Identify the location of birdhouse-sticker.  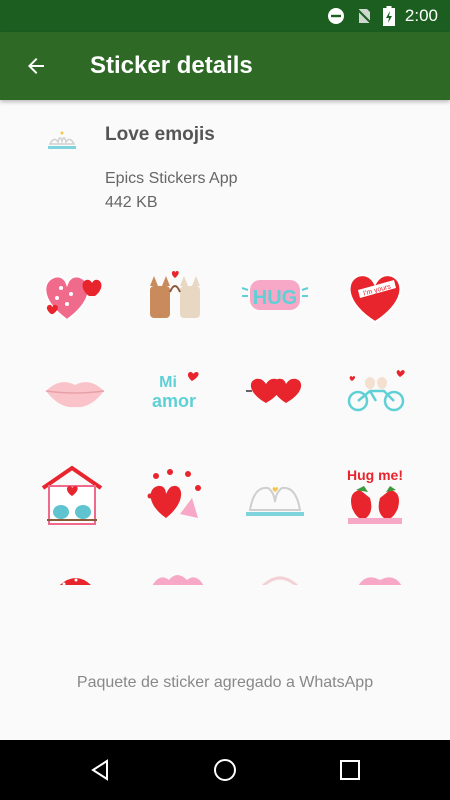
(72, 497).